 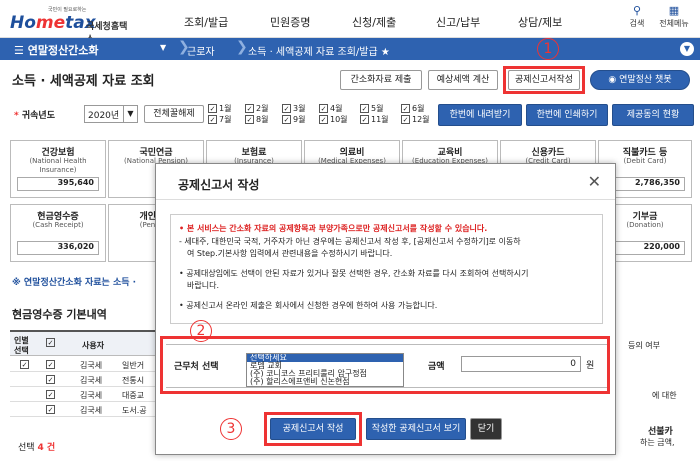 I want to click on search-button: ⚲ 검색, so click(x=637, y=16).